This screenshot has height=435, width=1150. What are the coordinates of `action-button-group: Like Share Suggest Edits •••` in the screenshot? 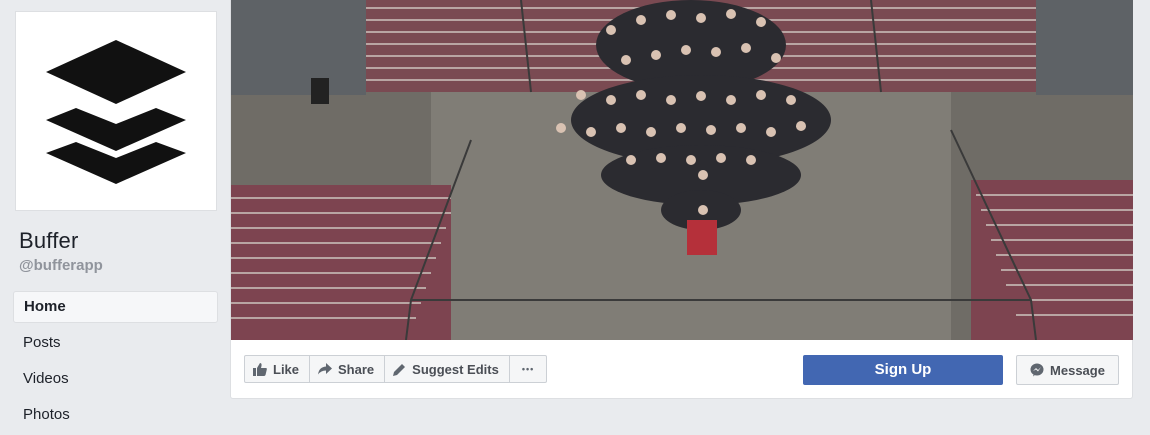 It's located at (396, 369).